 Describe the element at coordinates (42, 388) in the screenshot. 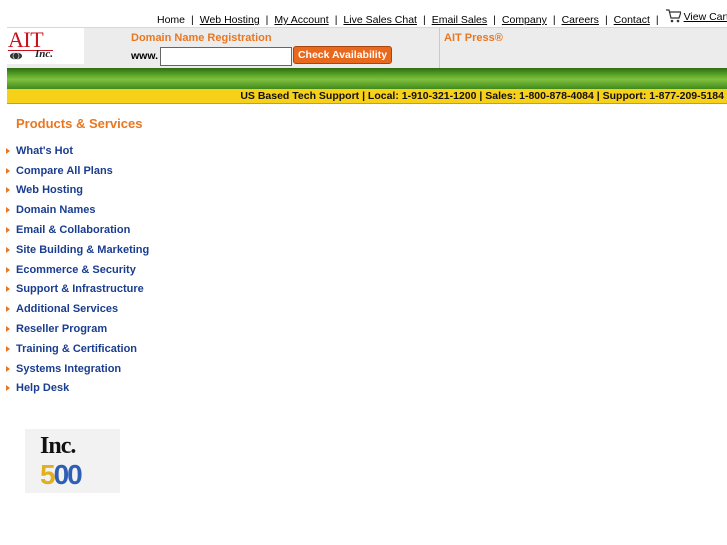

I see `menu-item-label: Help Desk` at that location.